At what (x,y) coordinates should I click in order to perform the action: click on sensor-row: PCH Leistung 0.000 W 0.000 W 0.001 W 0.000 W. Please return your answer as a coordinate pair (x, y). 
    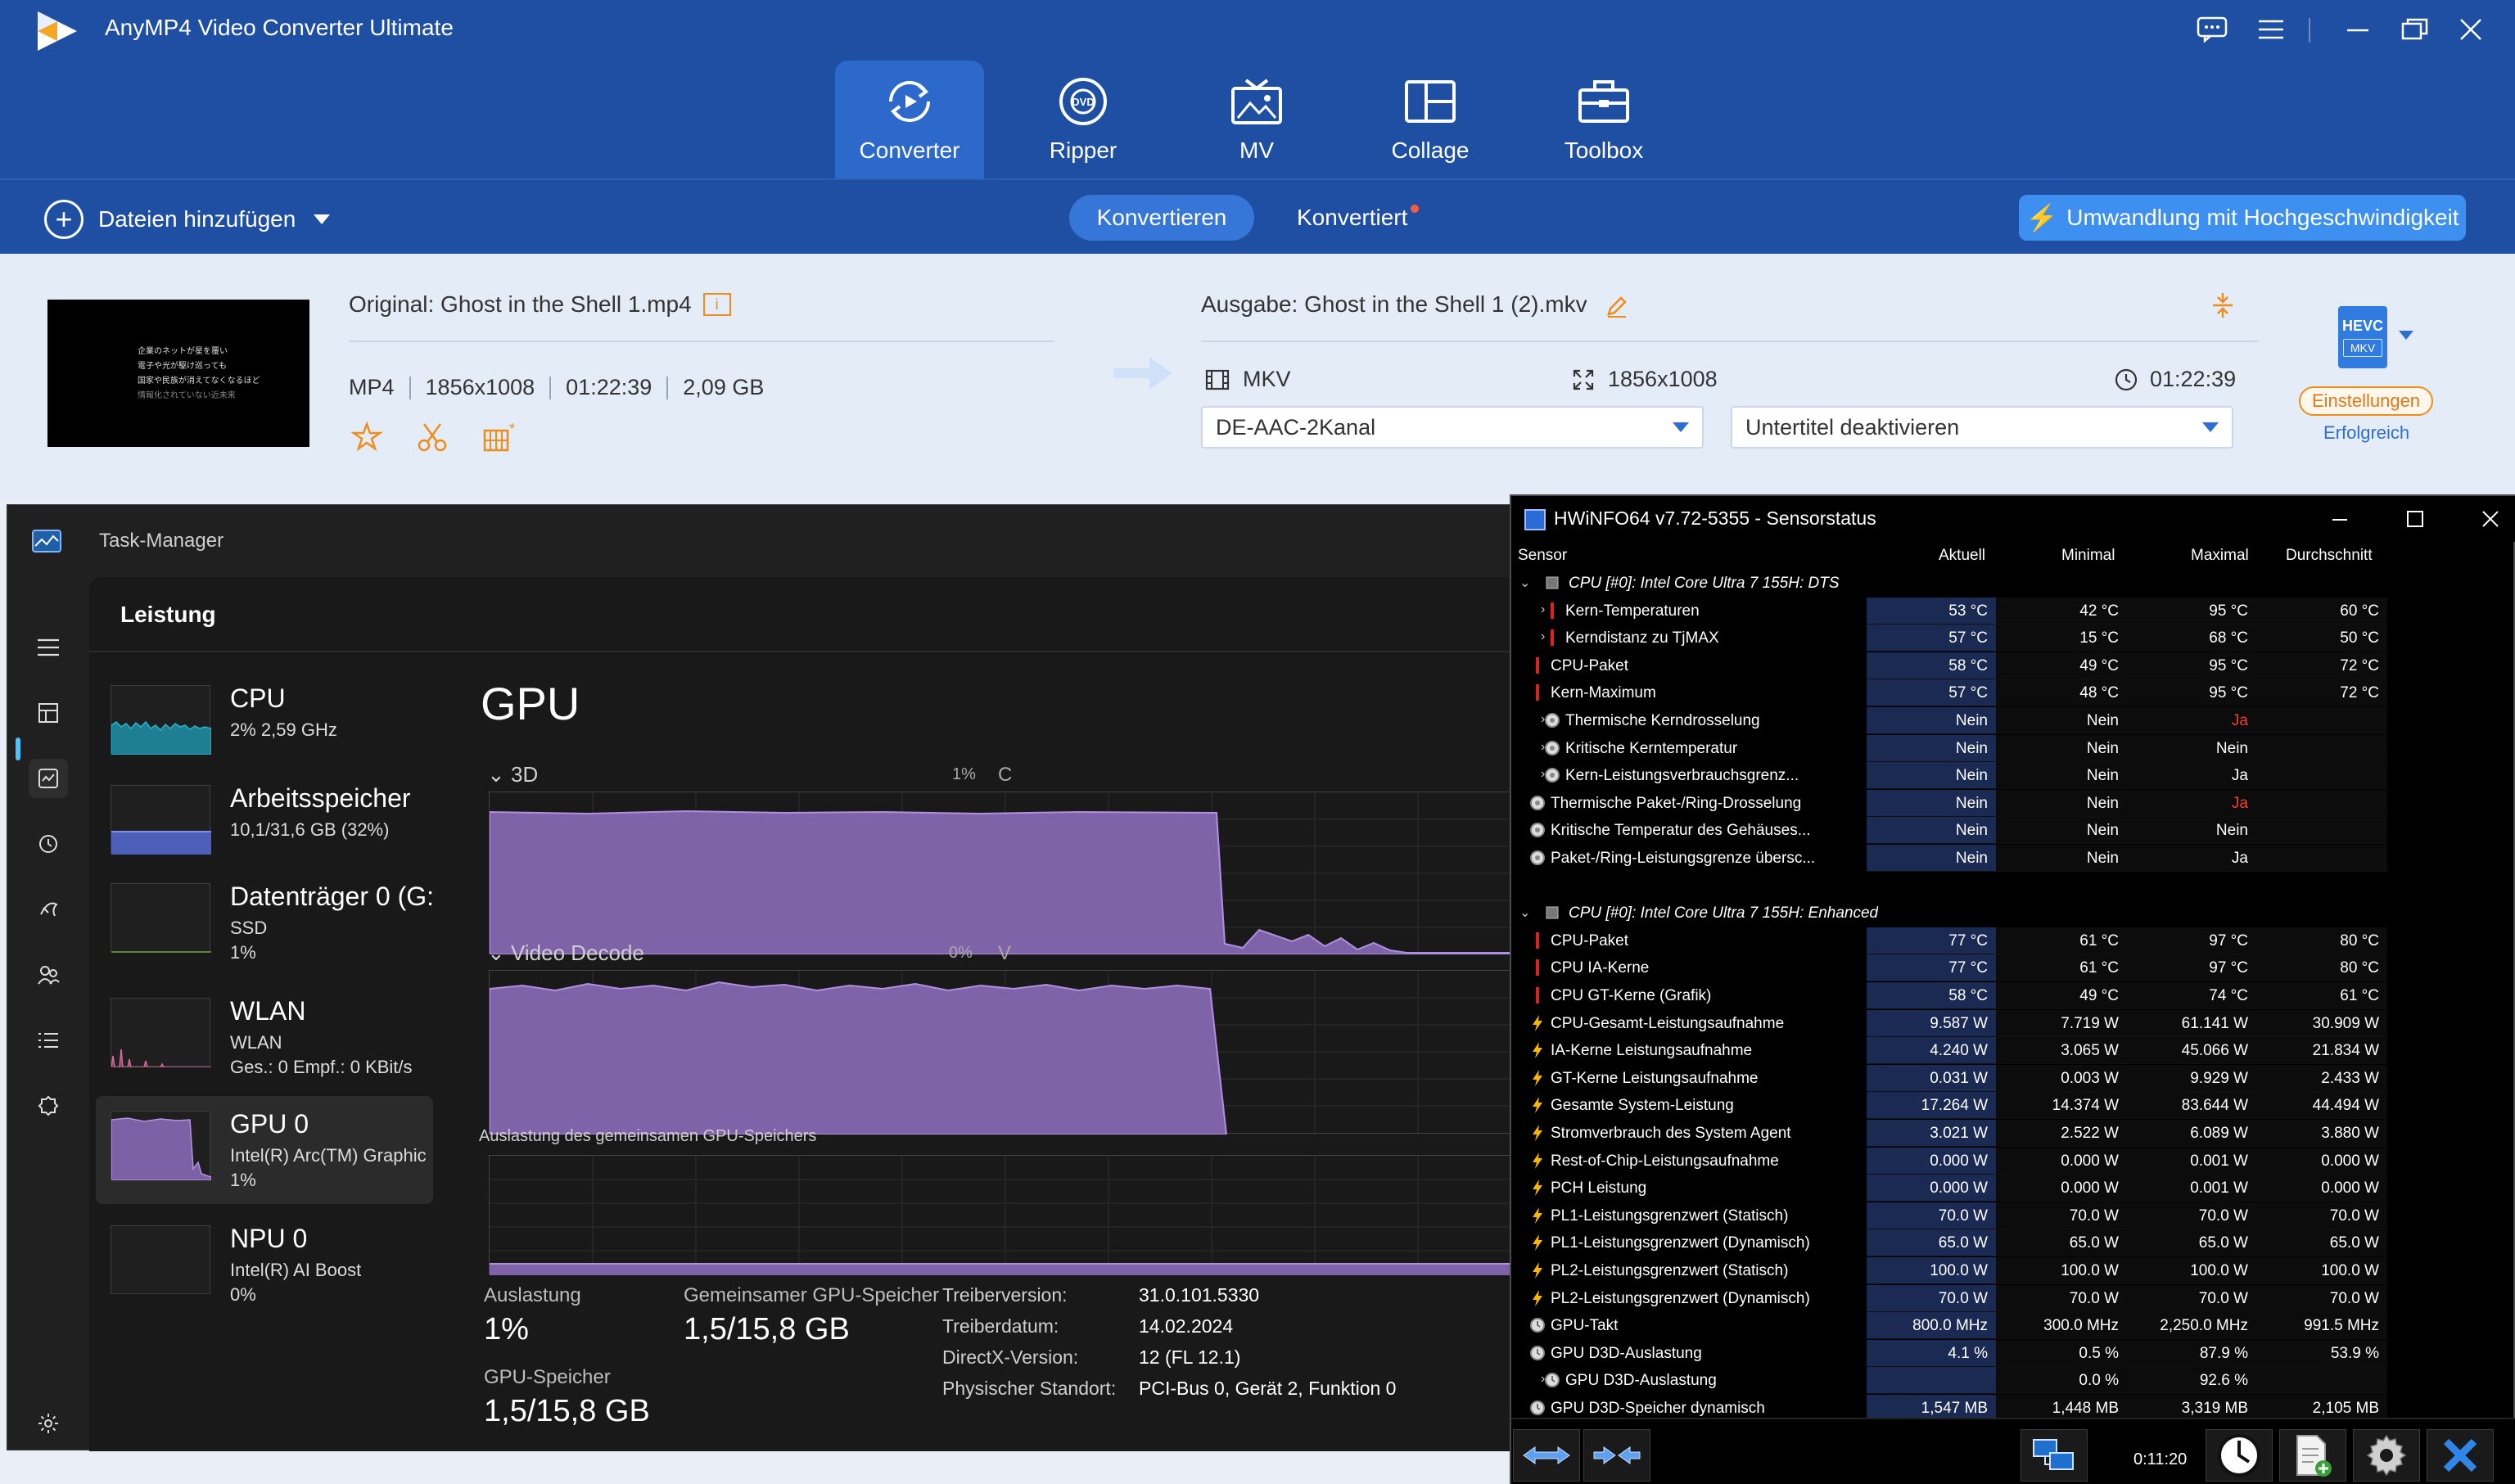
    Looking at the image, I should click on (1998, 1188).